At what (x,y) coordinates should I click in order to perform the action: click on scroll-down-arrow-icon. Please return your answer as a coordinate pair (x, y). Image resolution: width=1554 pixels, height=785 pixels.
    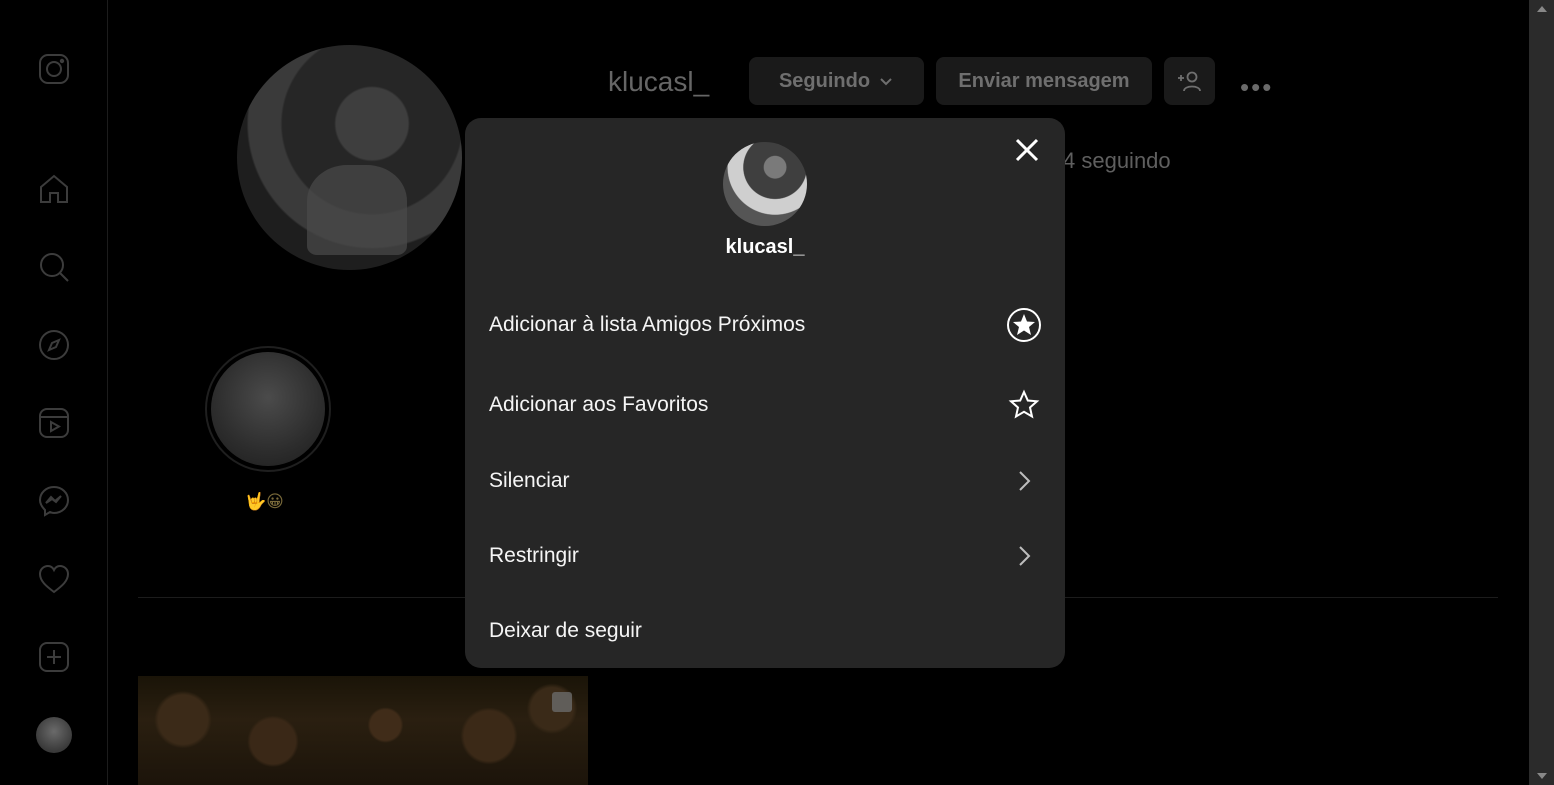
    Looking at the image, I should click on (1542, 776).